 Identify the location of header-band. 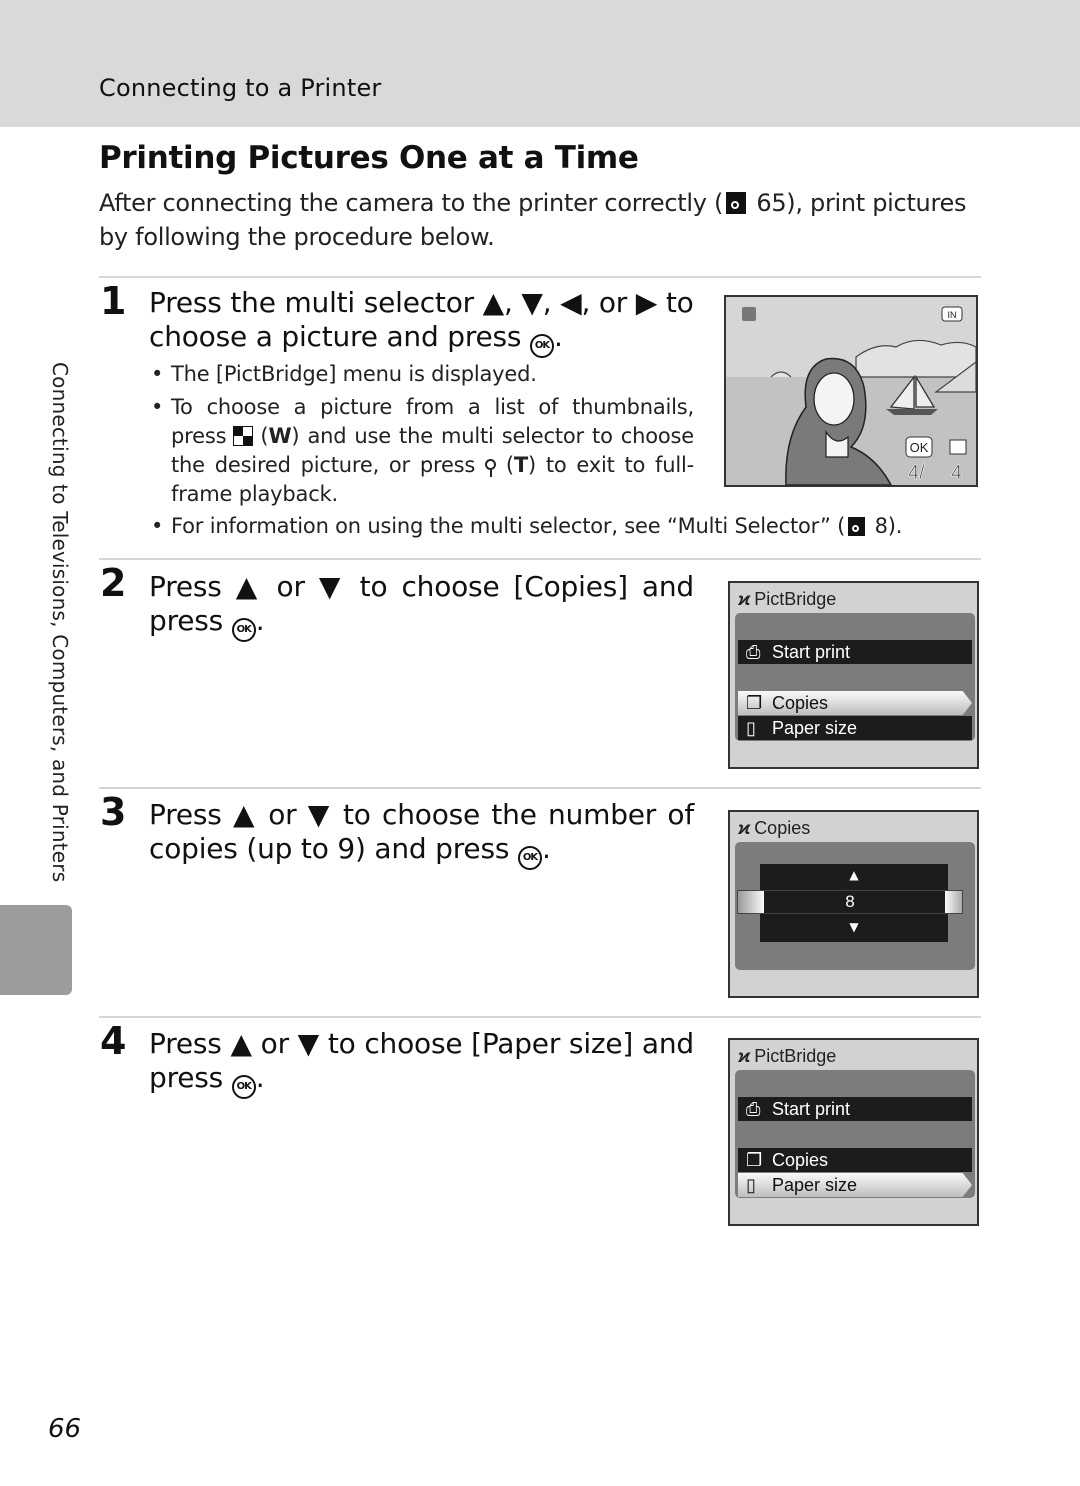
(540, 63).